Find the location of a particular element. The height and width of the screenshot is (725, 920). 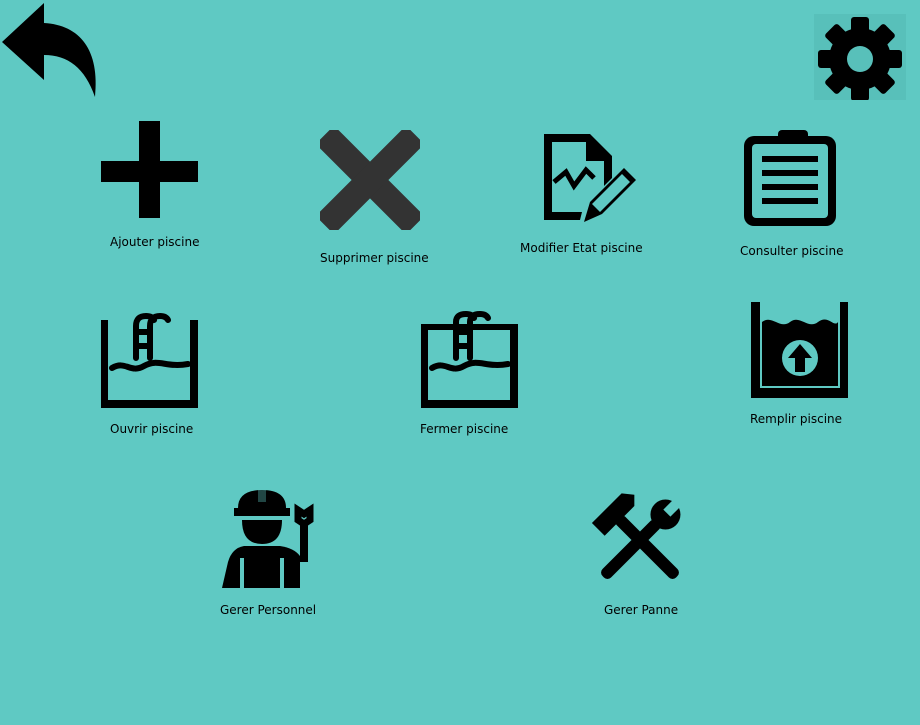

back-arrow-icon is located at coordinates (49, 50).